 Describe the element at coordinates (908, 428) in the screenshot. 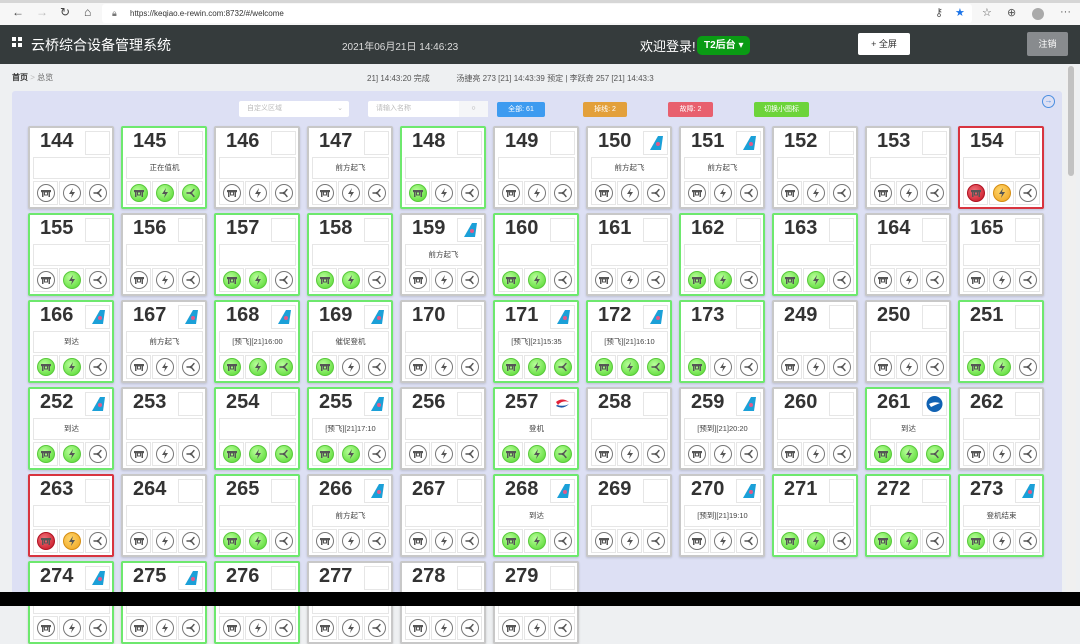

I see `gate-card: 261 到达` at that location.